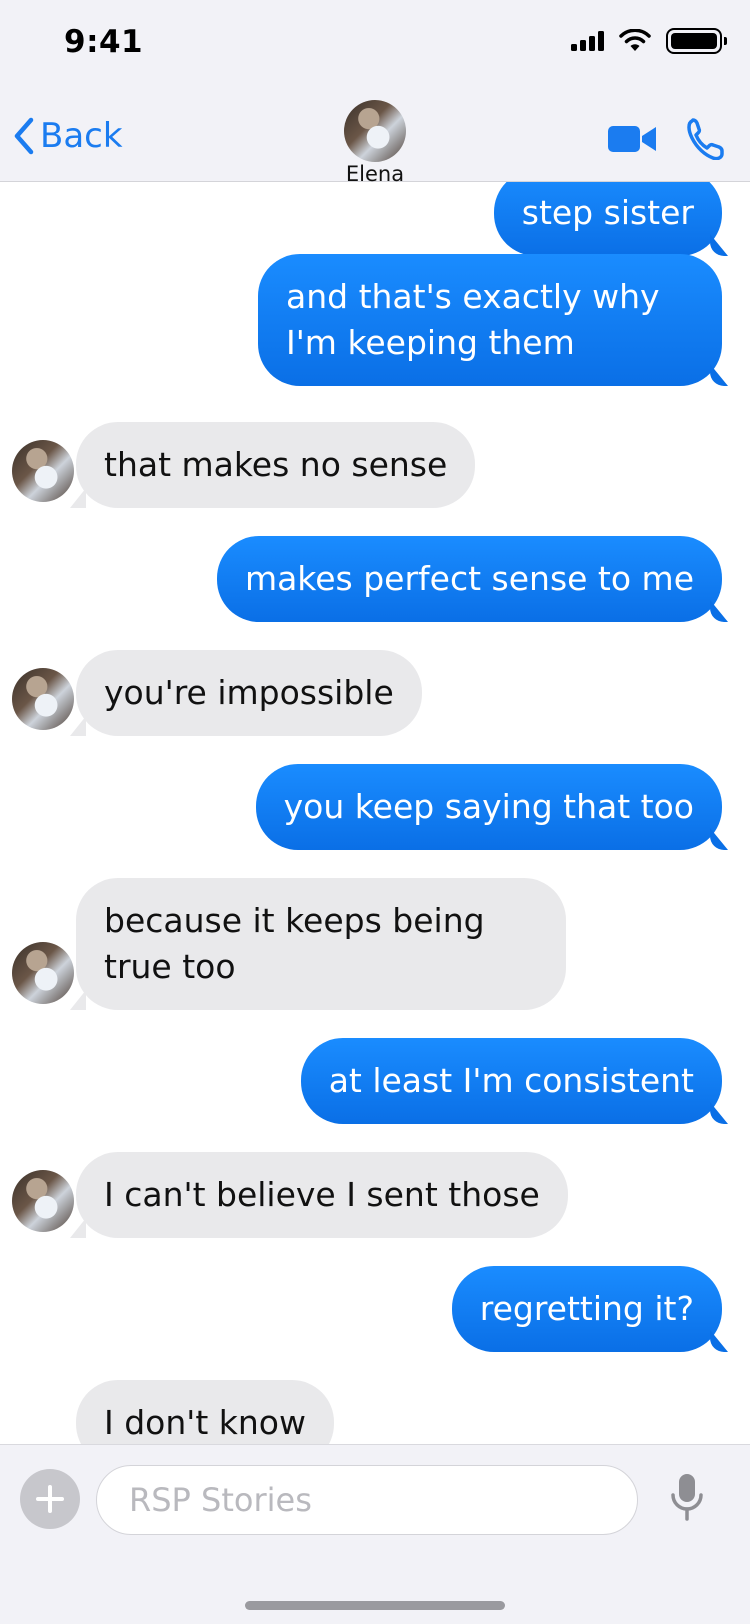  What do you see at coordinates (511, 1081) in the screenshot?
I see `outgoing-message: at least I'm consistent` at bounding box center [511, 1081].